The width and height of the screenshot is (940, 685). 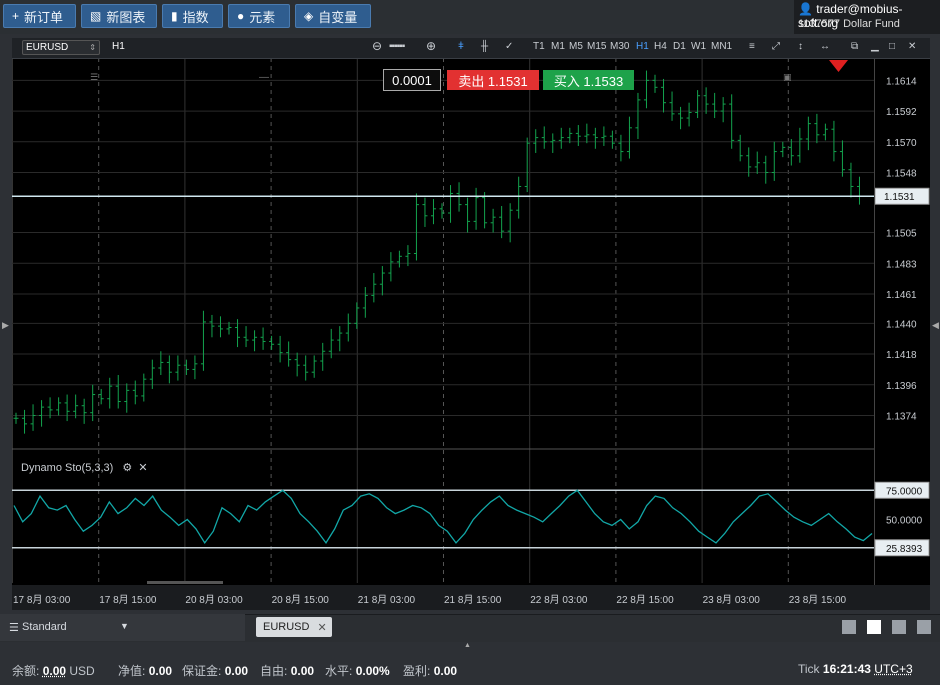 I want to click on bar-chart-icon: ǂ, so click(x=461, y=46).